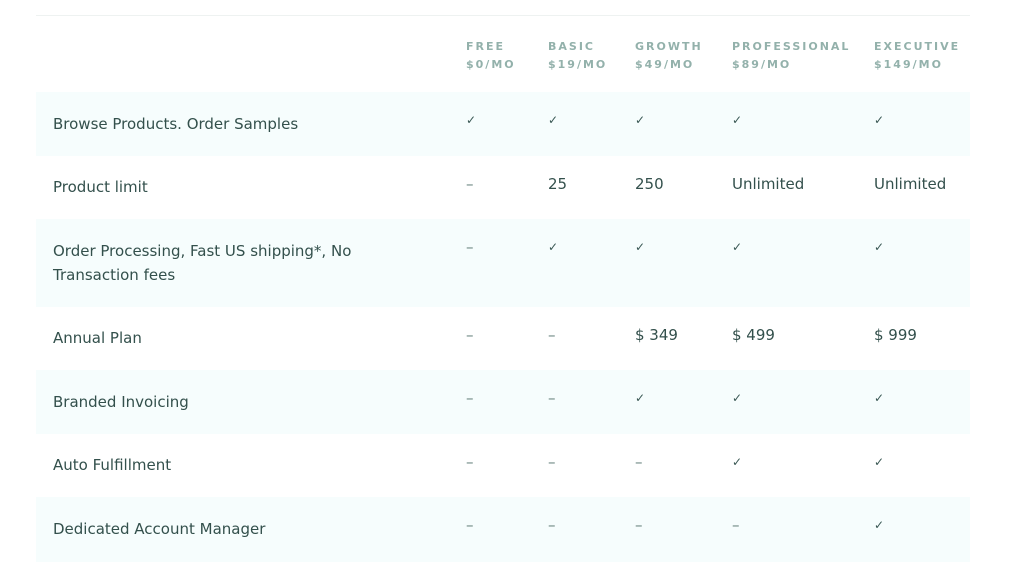  I want to click on column-price: $19/MO, so click(578, 64).